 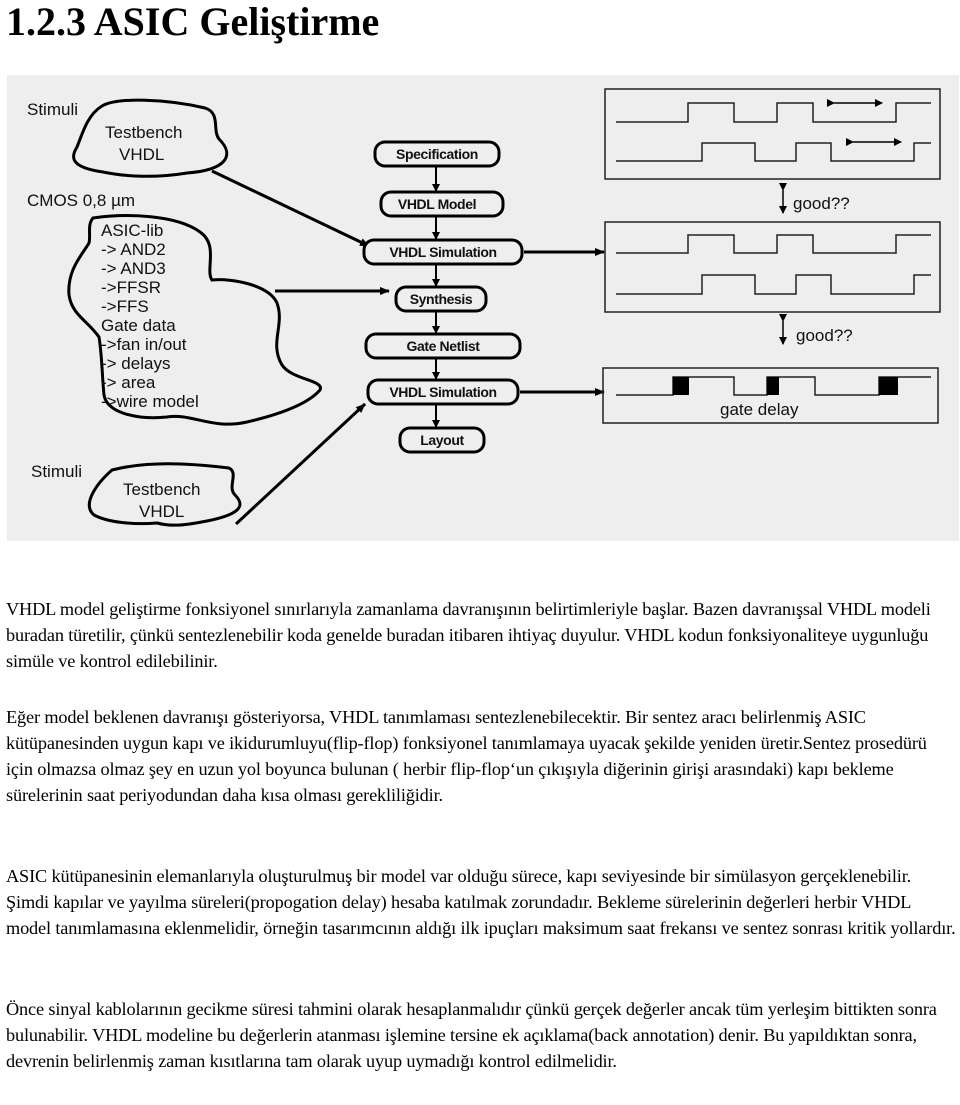 I want to click on flow-step-gate-netlist: Gate Netlist, so click(x=444, y=346).